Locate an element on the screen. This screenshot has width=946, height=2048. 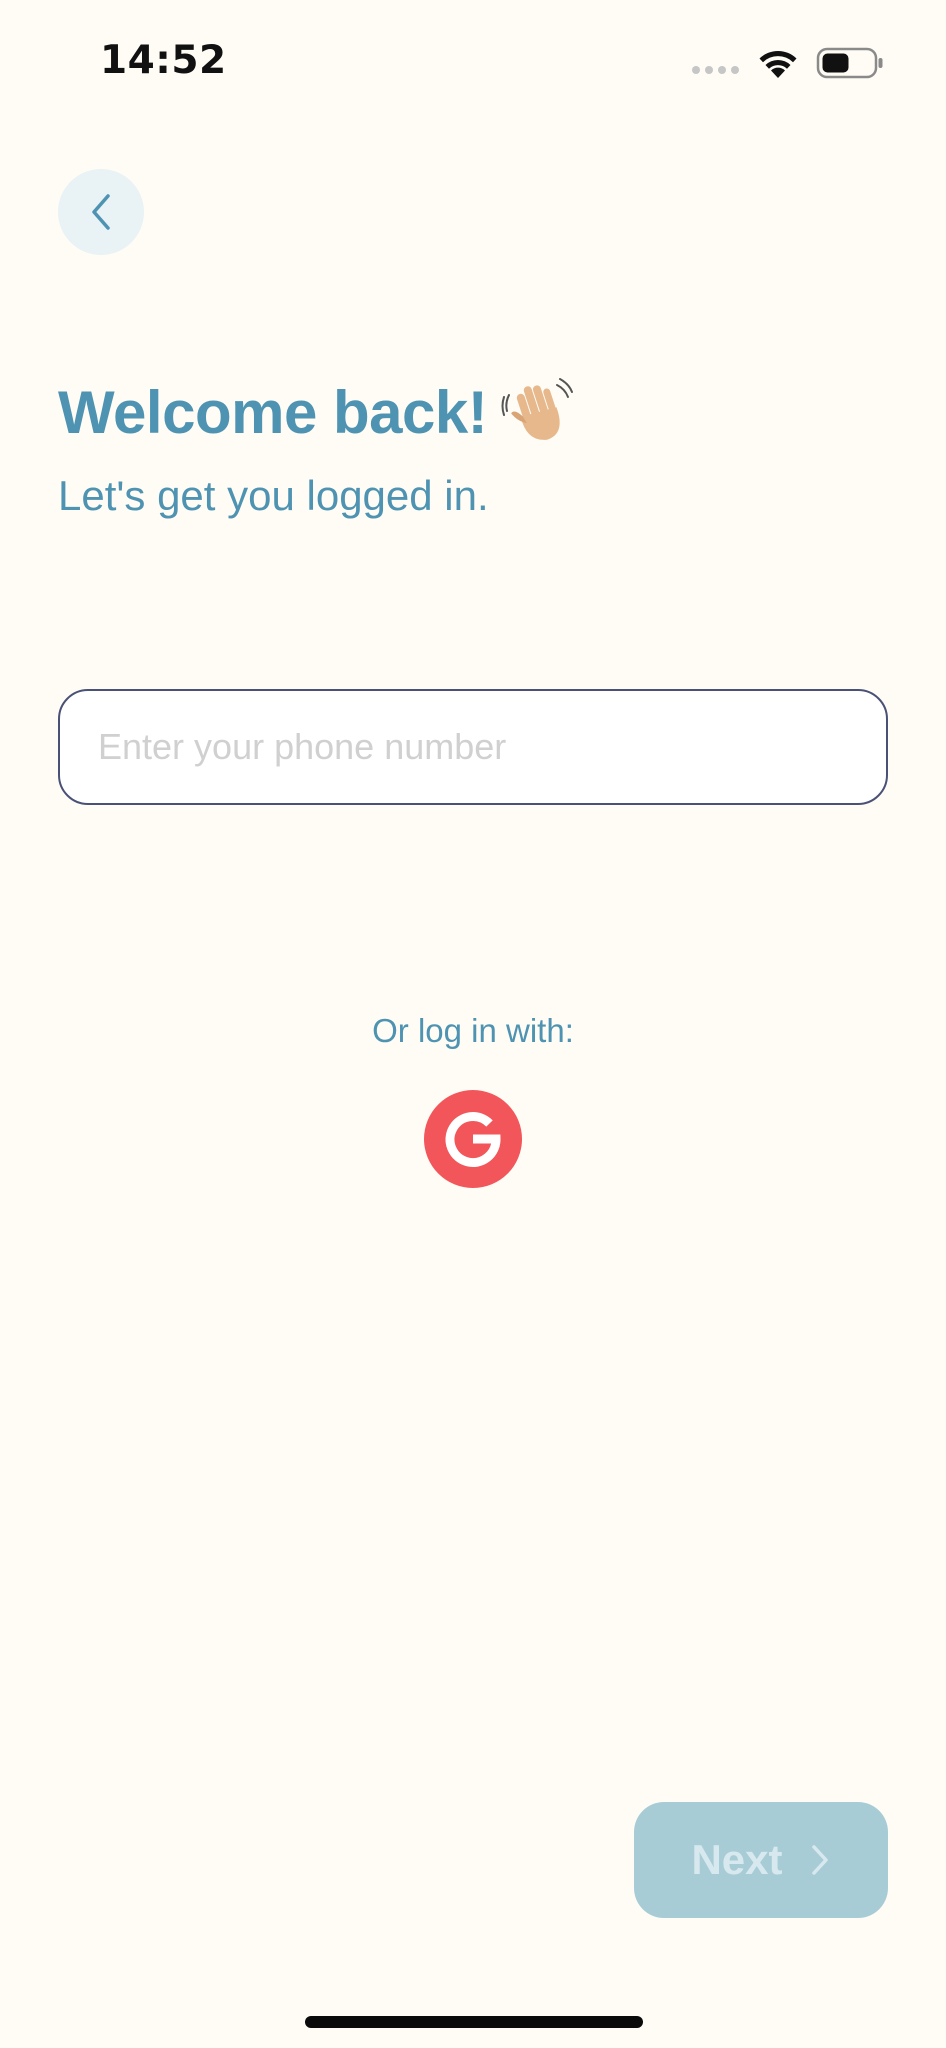
title-row: Welcome back! is located at coordinates (316, 412).